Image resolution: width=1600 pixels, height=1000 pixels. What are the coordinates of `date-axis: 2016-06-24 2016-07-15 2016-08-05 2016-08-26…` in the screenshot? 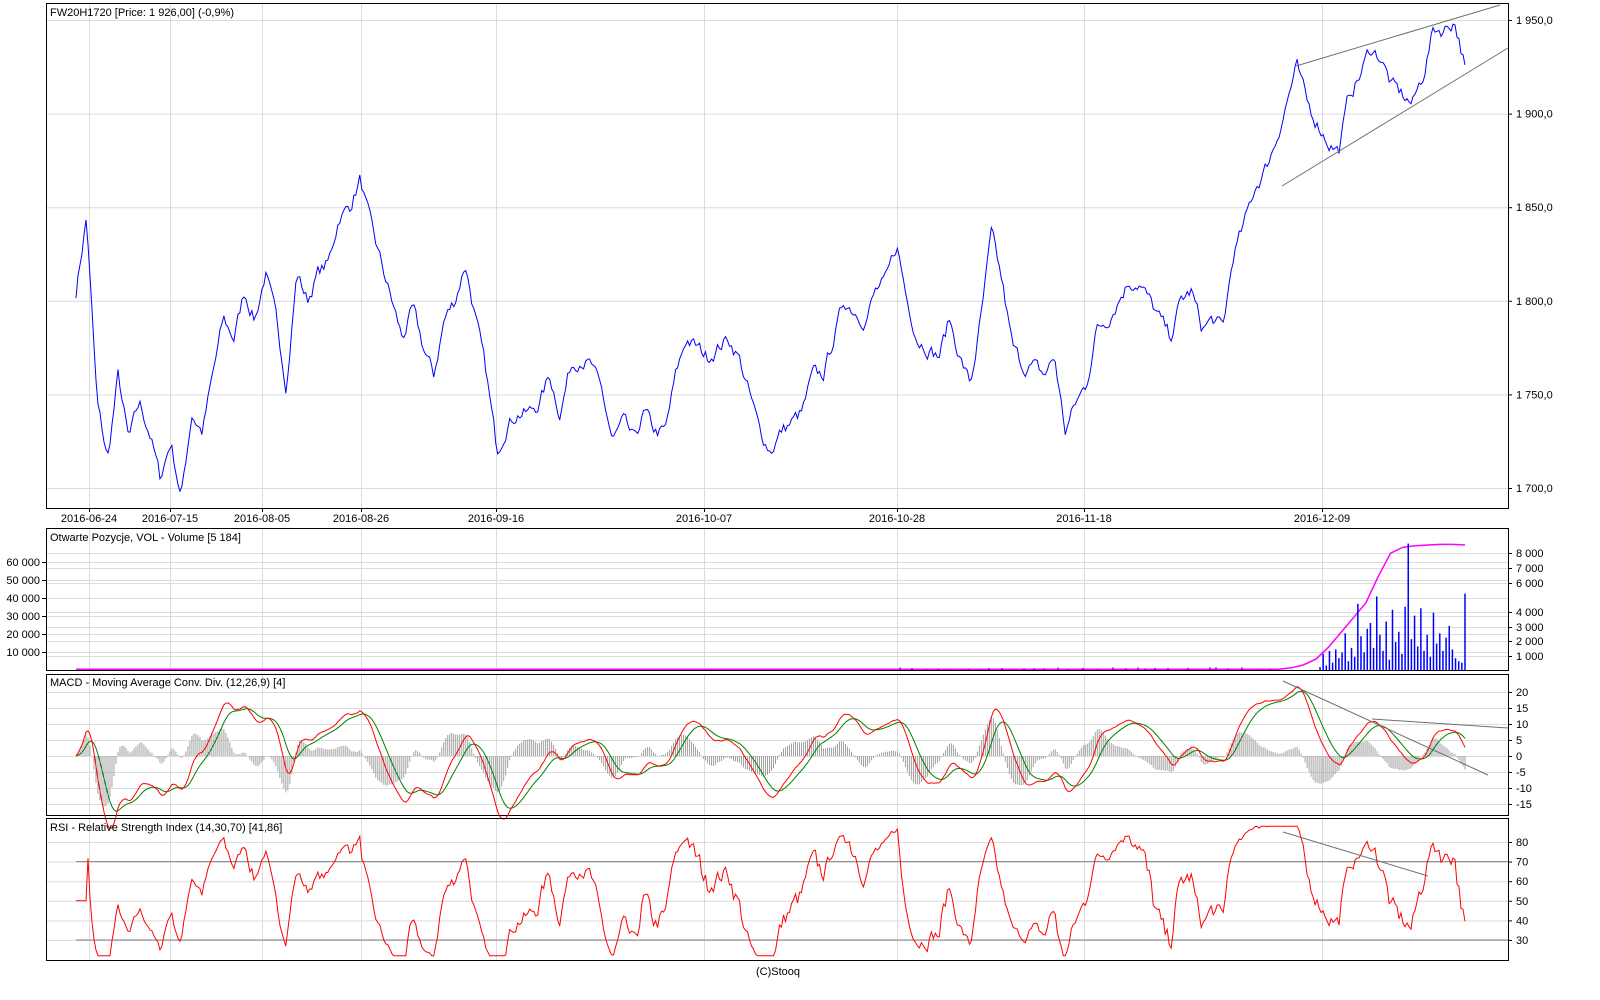 It's located at (705, 516).